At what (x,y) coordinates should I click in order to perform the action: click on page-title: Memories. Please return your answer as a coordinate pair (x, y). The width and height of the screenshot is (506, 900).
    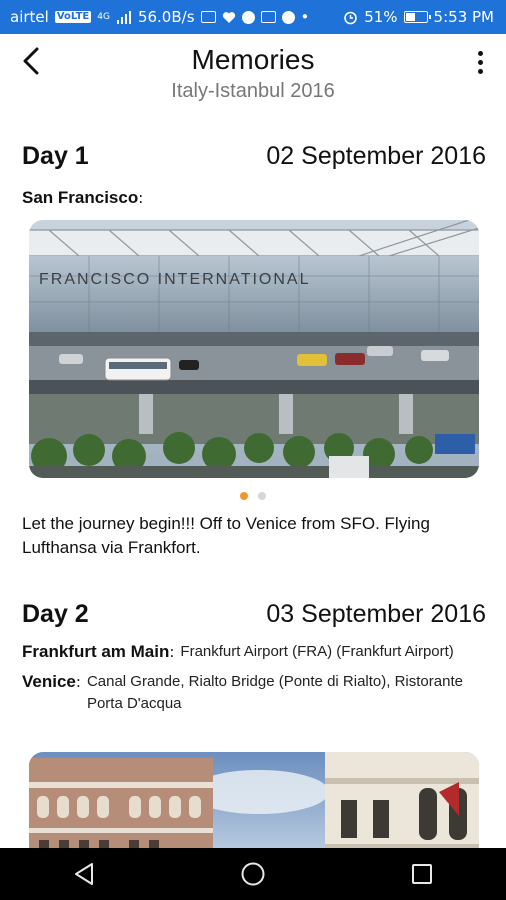
    Looking at the image, I should click on (253, 59).